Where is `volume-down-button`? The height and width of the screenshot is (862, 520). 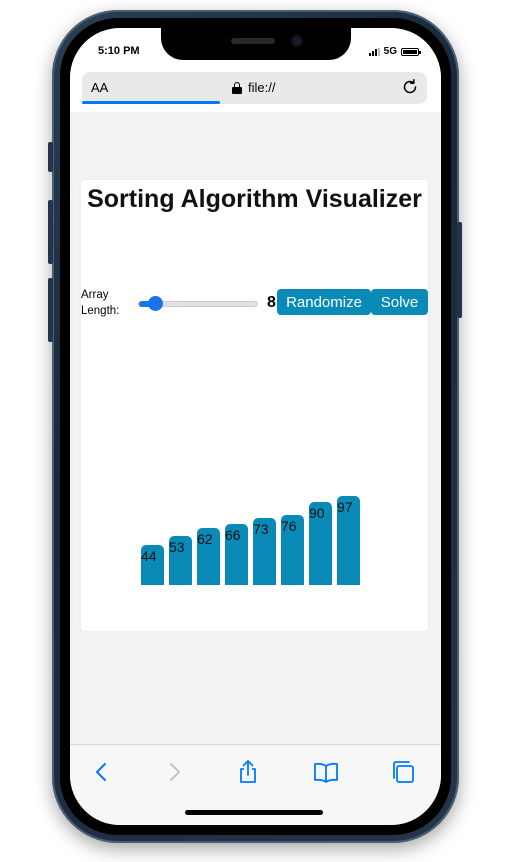
volume-down-button is located at coordinates (50, 310).